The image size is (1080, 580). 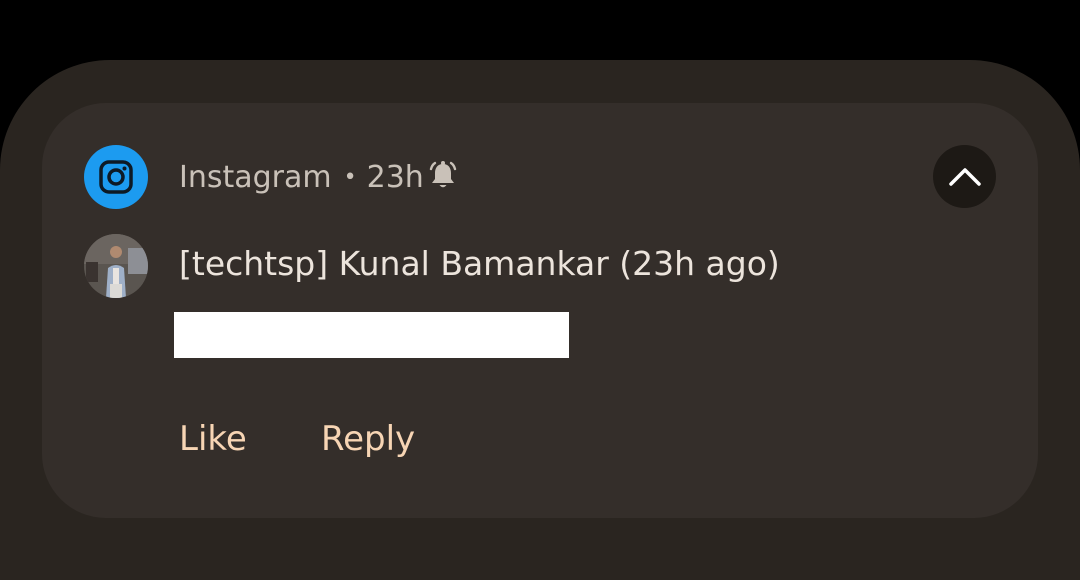 I want to click on reply-button: Reply, so click(x=368, y=439).